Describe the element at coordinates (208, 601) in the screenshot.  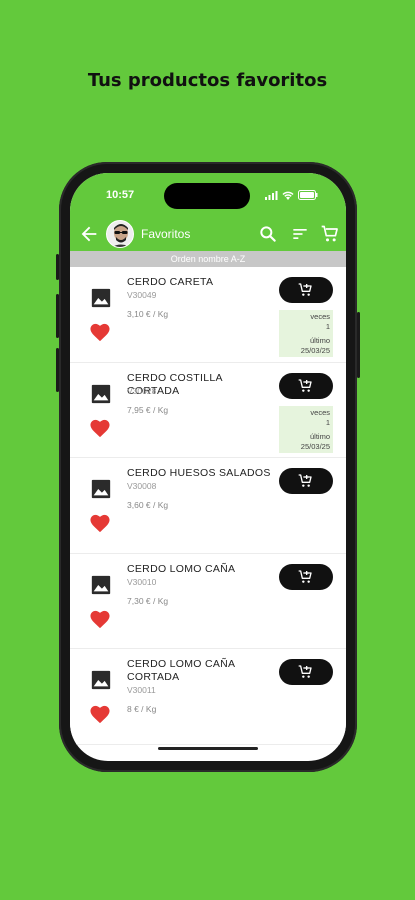
I see `list-item: CERDO LOMO CAÑA V30010 7,30 € / Kg` at that location.